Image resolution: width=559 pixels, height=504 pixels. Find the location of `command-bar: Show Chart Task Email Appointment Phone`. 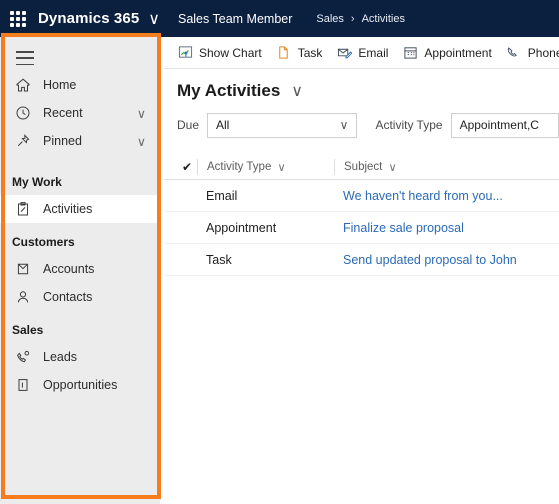

command-bar: Show Chart Task Email Appointment Phone is located at coordinates (361, 53).